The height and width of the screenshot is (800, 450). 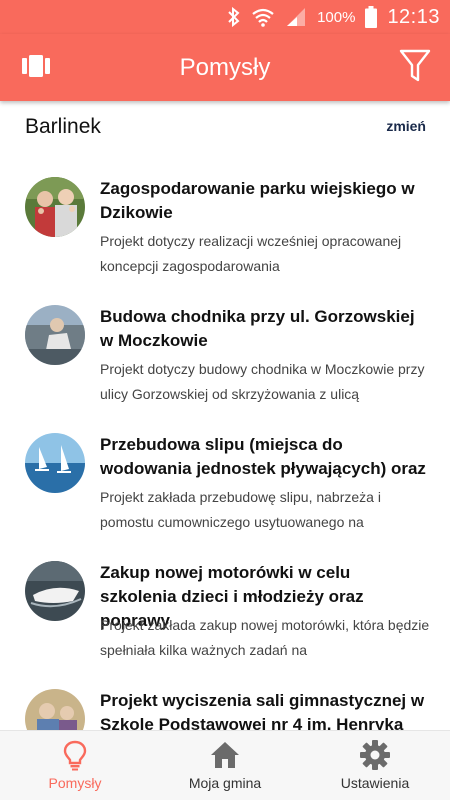 I want to click on nav-item-my-municipality: Moja gmina, so click(x=225, y=765).